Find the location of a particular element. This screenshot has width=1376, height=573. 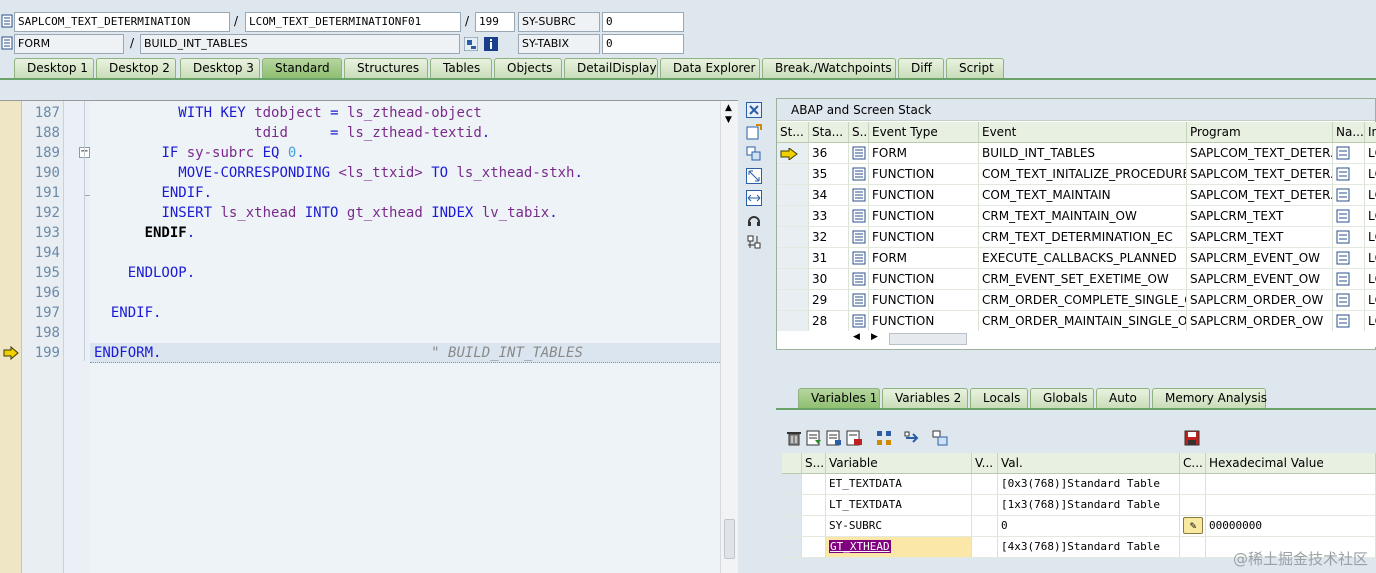

close-icon is located at coordinates (754, 110).